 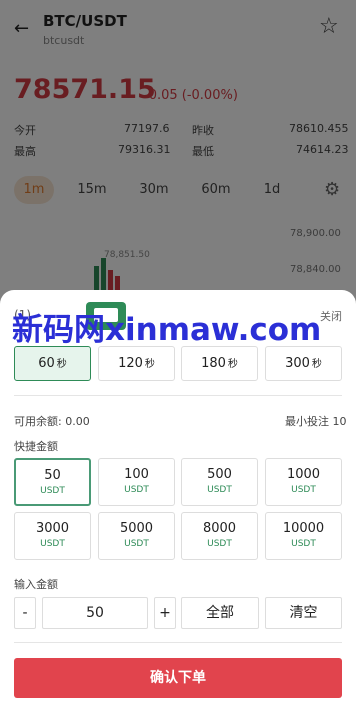 I want to click on duration-value: 180, so click(x=213, y=363).